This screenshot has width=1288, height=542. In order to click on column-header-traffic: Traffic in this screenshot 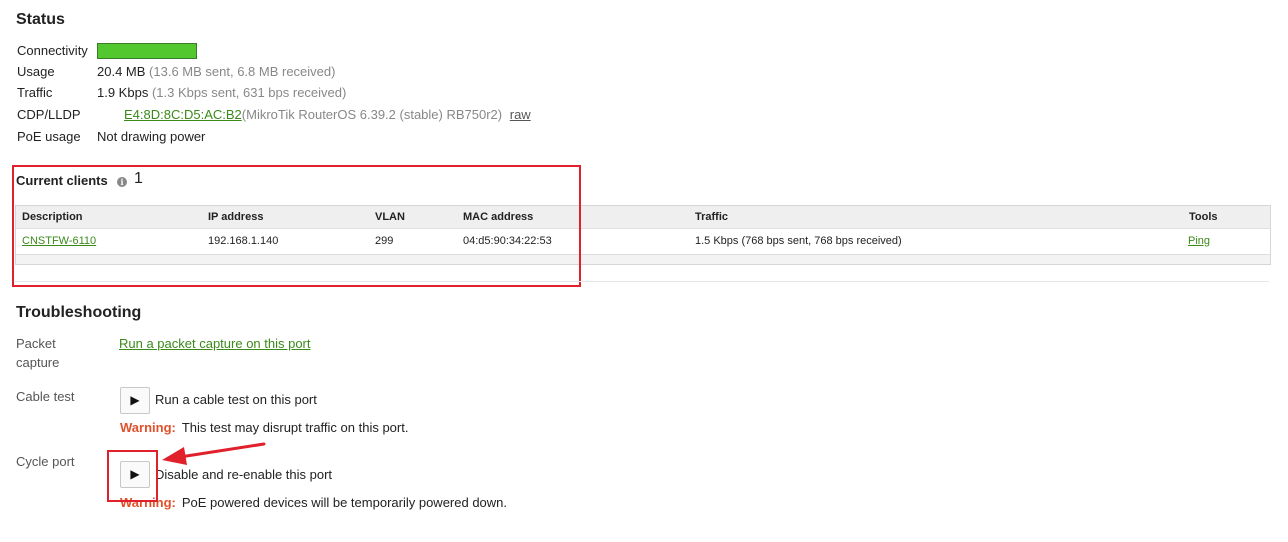, I will do `click(711, 217)`.